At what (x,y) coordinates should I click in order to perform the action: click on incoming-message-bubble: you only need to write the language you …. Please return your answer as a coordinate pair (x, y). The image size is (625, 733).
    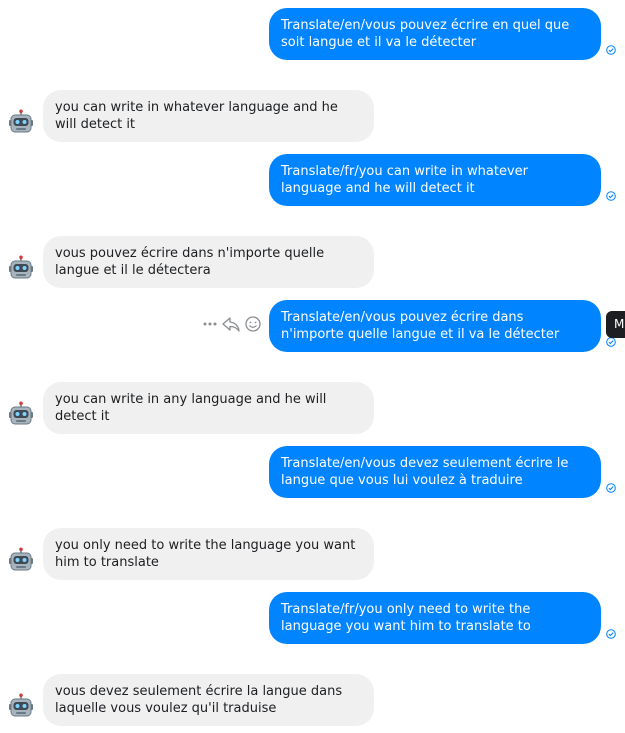
    Looking at the image, I should click on (208, 554).